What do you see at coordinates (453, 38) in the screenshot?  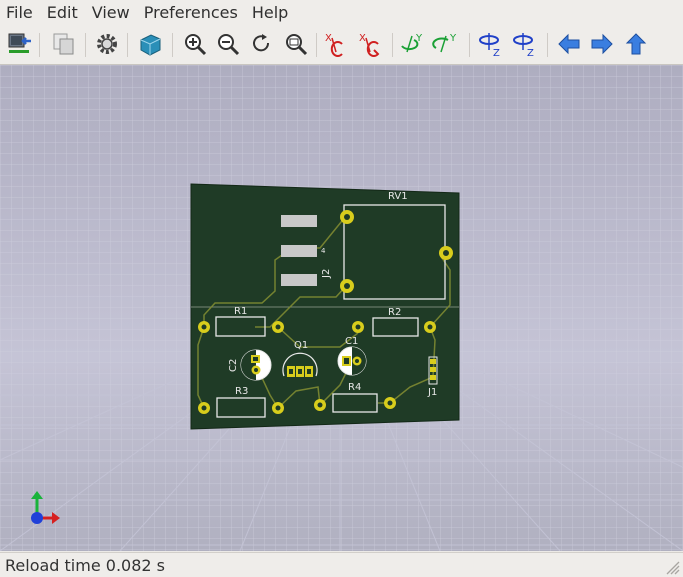 I see `svg-text: Y` at bounding box center [453, 38].